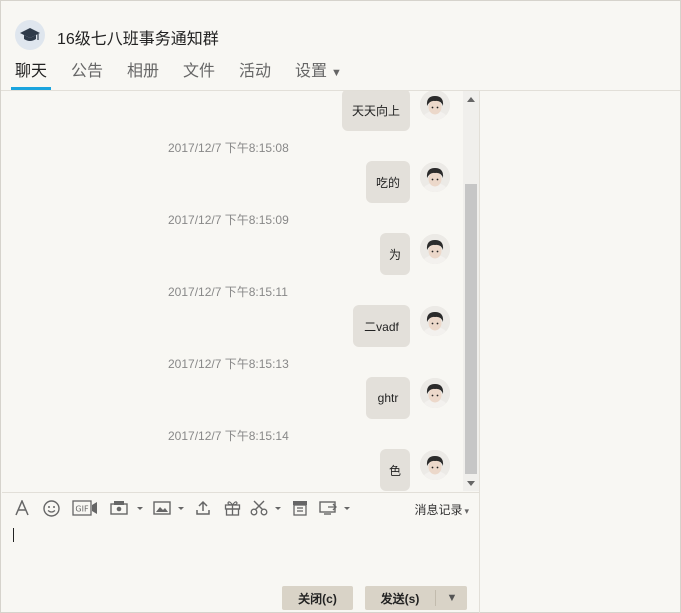 This screenshot has height=613, width=681. I want to click on tab-announcement: 公告, so click(87, 73).